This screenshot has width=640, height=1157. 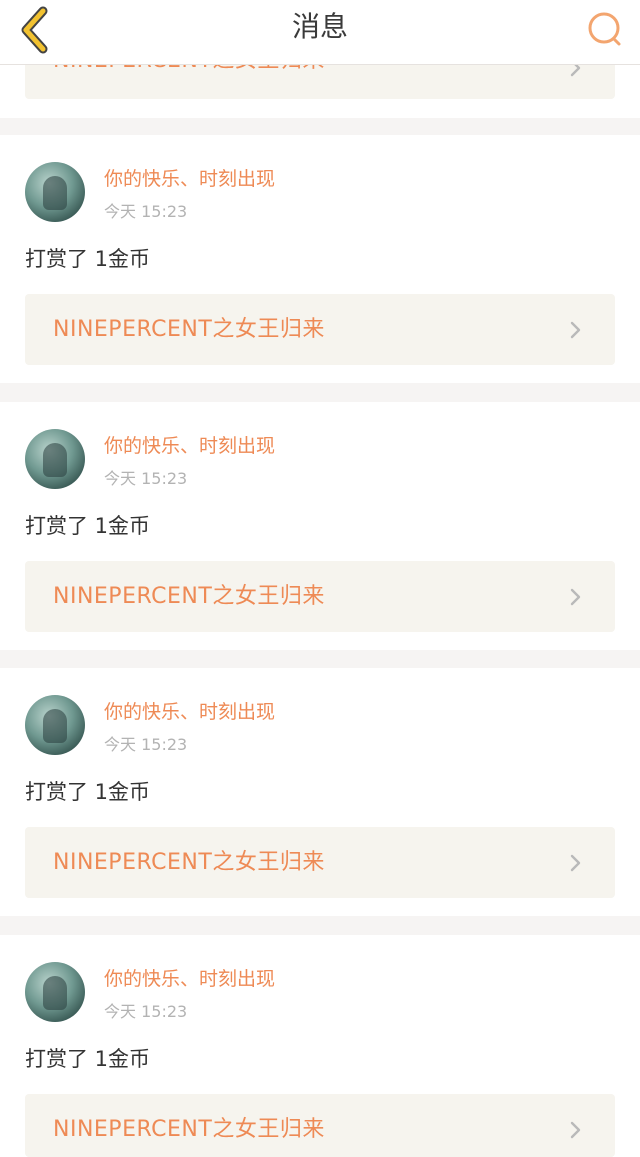 What do you see at coordinates (319, 26) in the screenshot?
I see `page-title: 消息` at bounding box center [319, 26].